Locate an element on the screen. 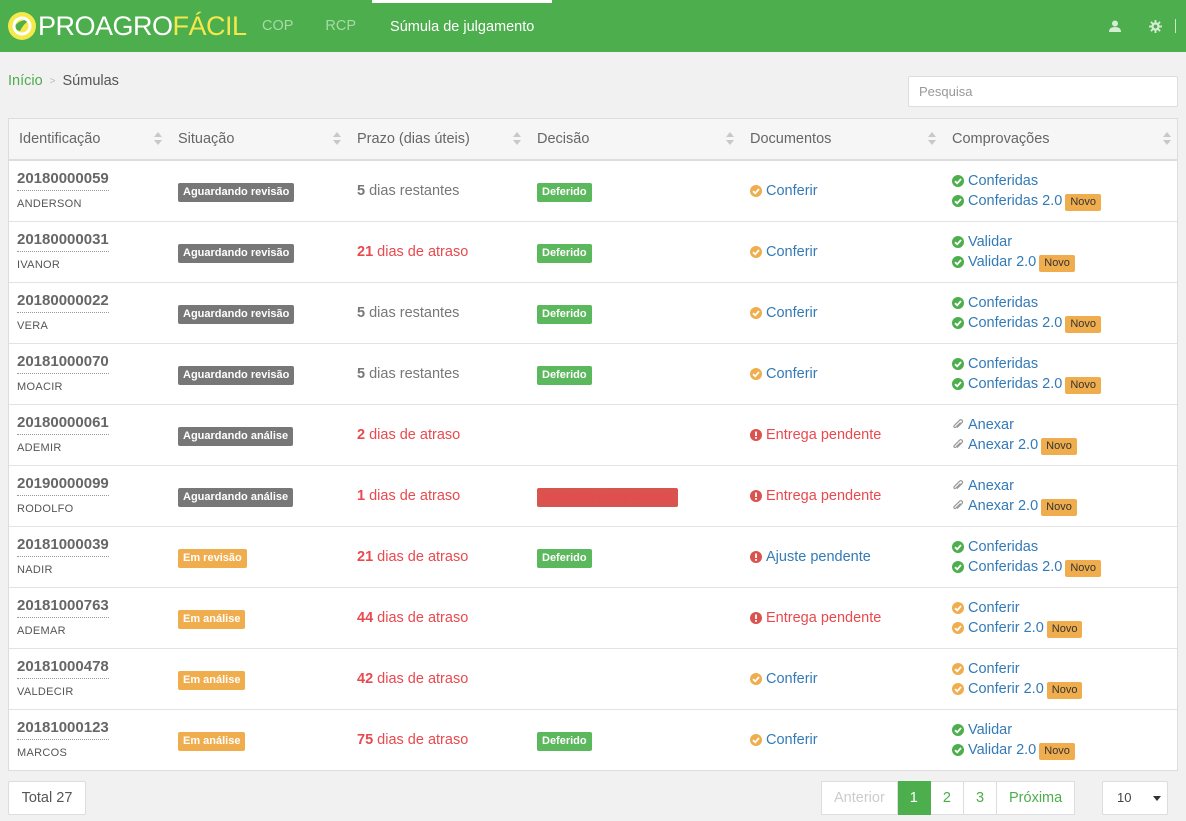 This screenshot has width=1186, height=821. cell-comprovacoes: Anexar Anexar 2.0 Novo is located at coordinates (1059, 496).